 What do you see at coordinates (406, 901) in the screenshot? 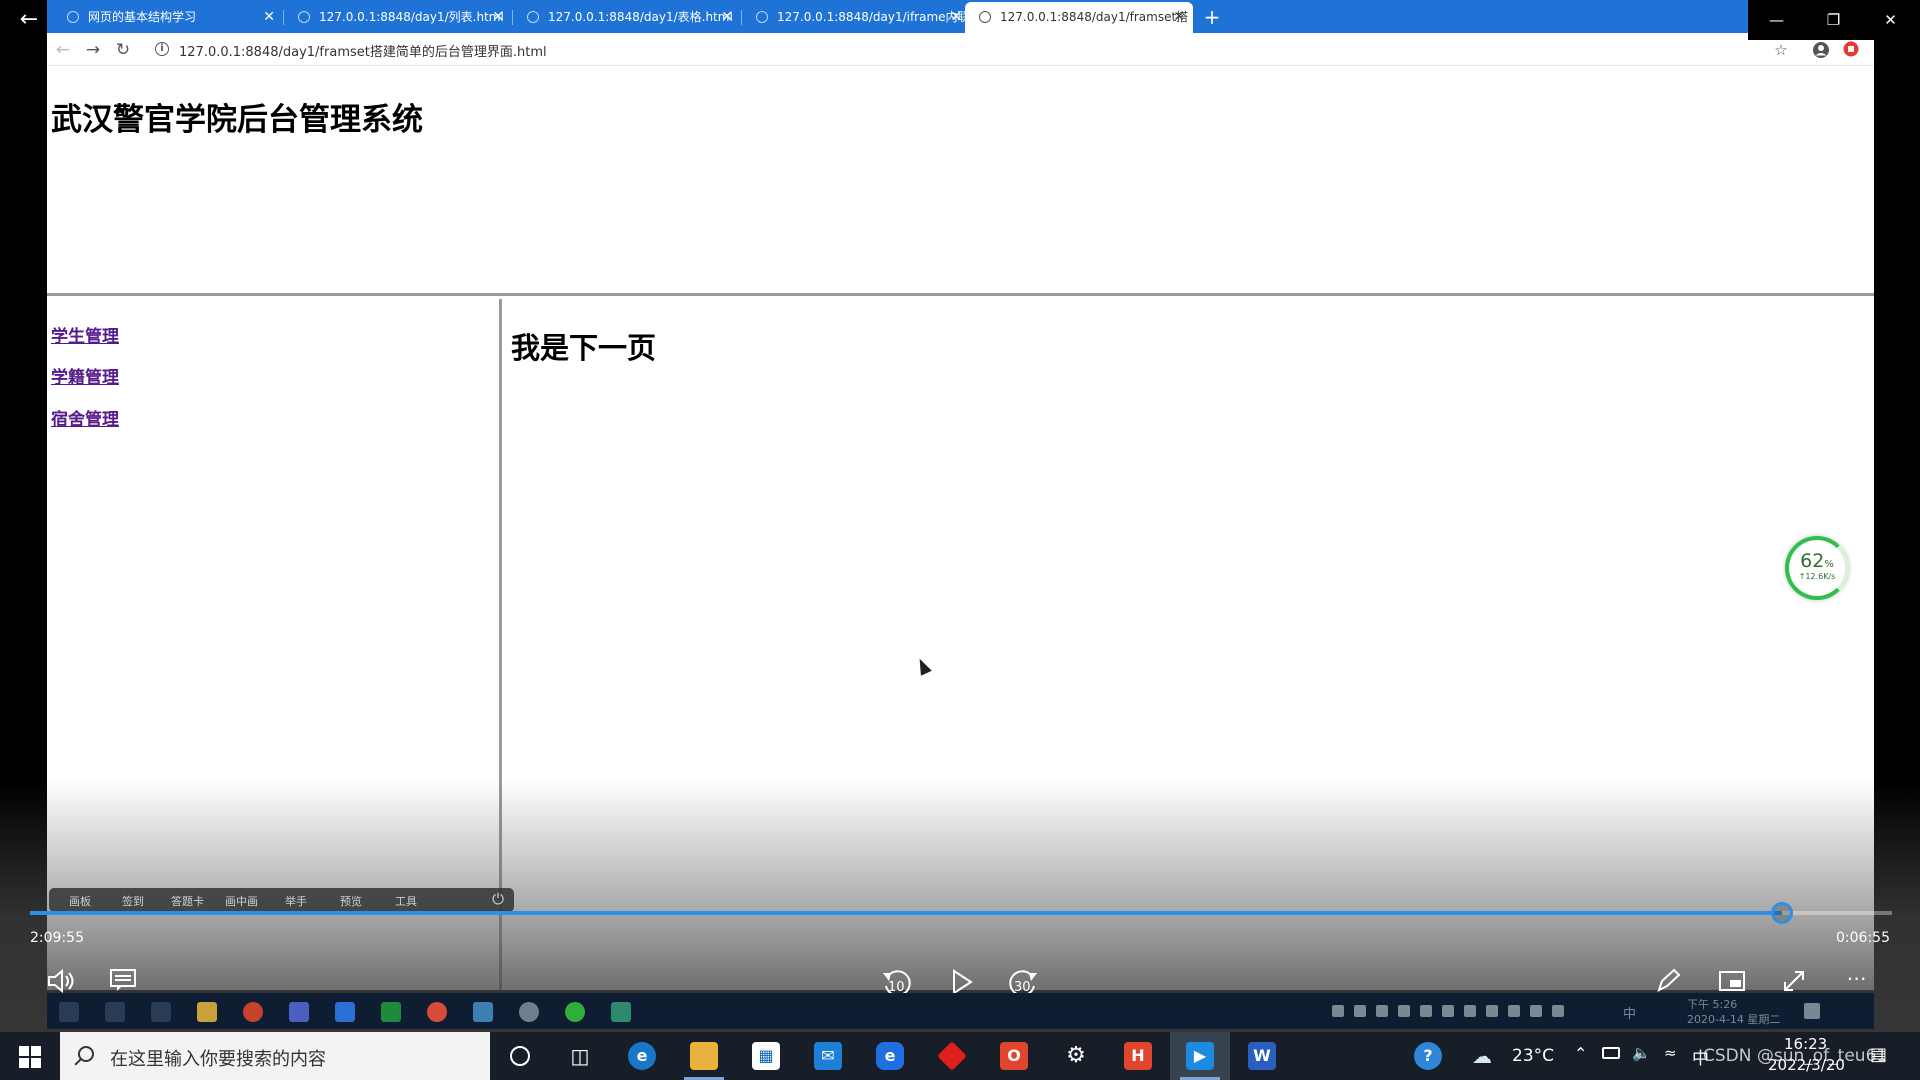
I see `toolbar-item-tools: 工具` at bounding box center [406, 901].